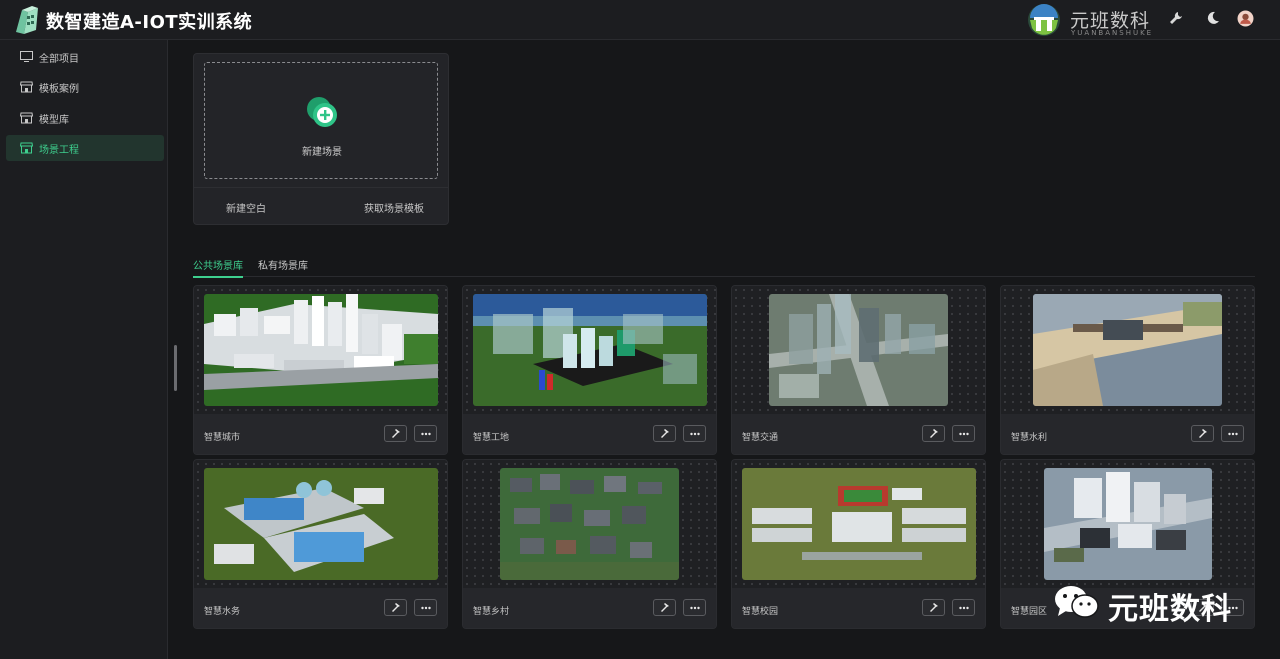  Describe the element at coordinates (222, 612) in the screenshot. I see `scene-name: 智慧水务` at that location.